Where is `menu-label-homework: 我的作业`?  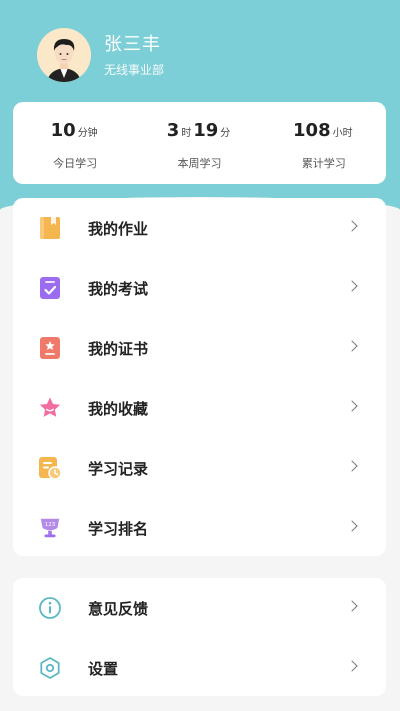 menu-label-homework: 我的作业 is located at coordinates (118, 228).